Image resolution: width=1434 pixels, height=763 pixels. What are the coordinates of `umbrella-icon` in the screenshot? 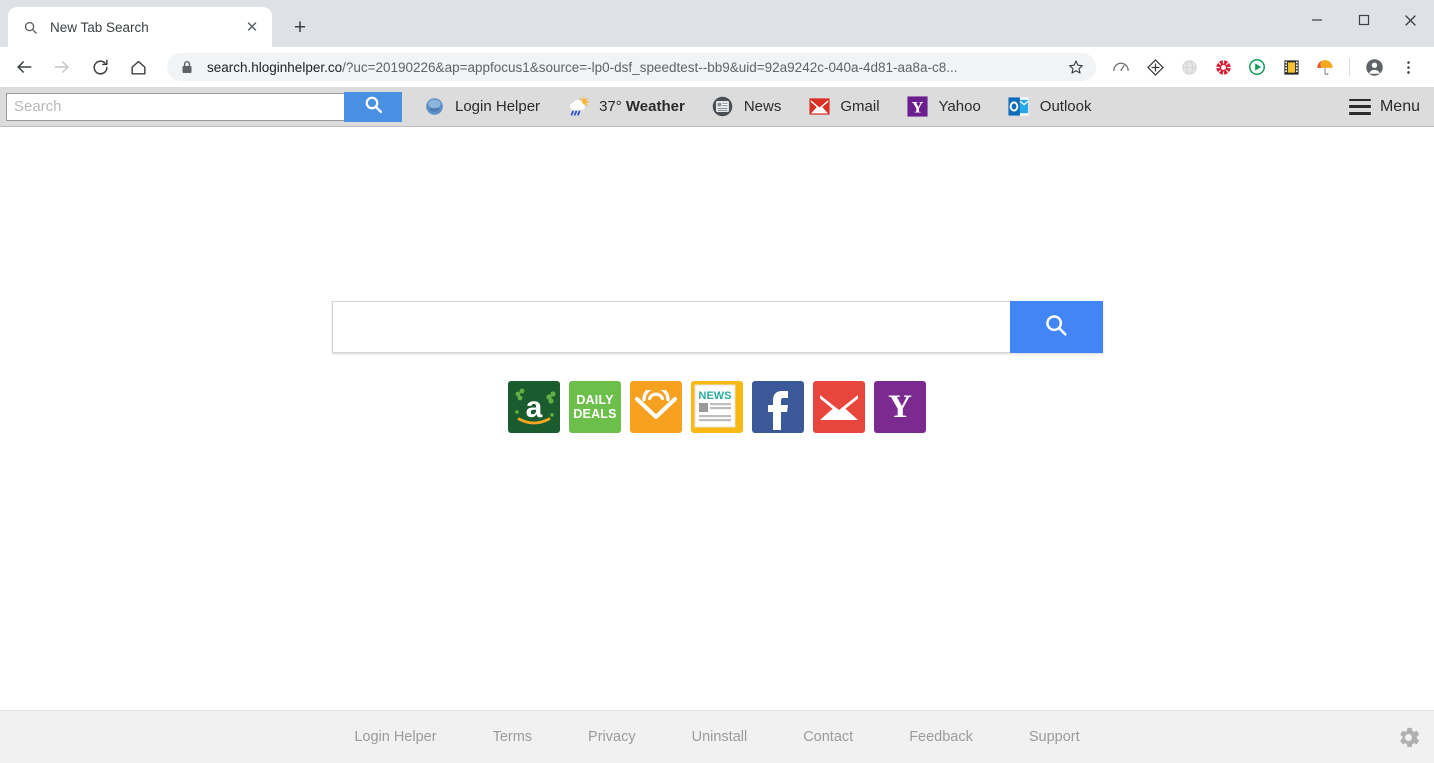 It's located at (1325, 67).